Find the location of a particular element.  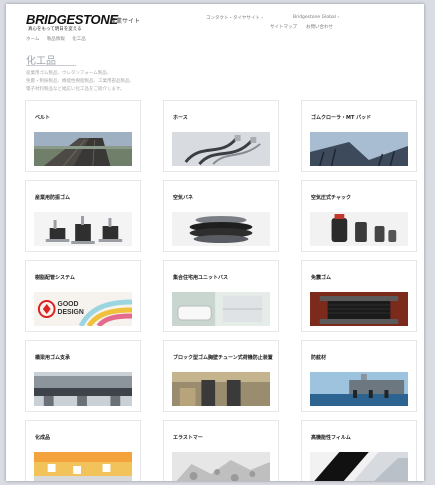

breadcrumb: ホーム 製品情報 化工品 is located at coordinates (59, 39).